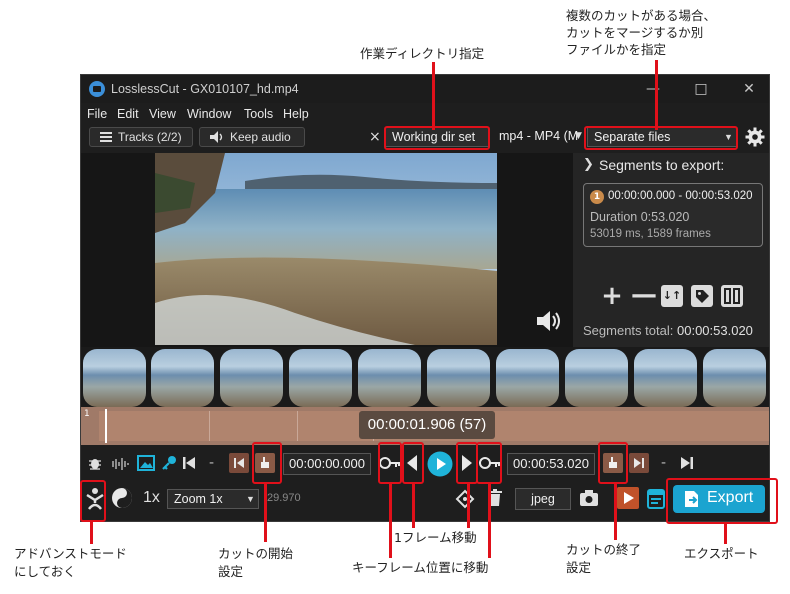  What do you see at coordinates (70, 553) in the screenshot?
I see `annotation-advanced-line1: アドバンストモード` at bounding box center [70, 553].